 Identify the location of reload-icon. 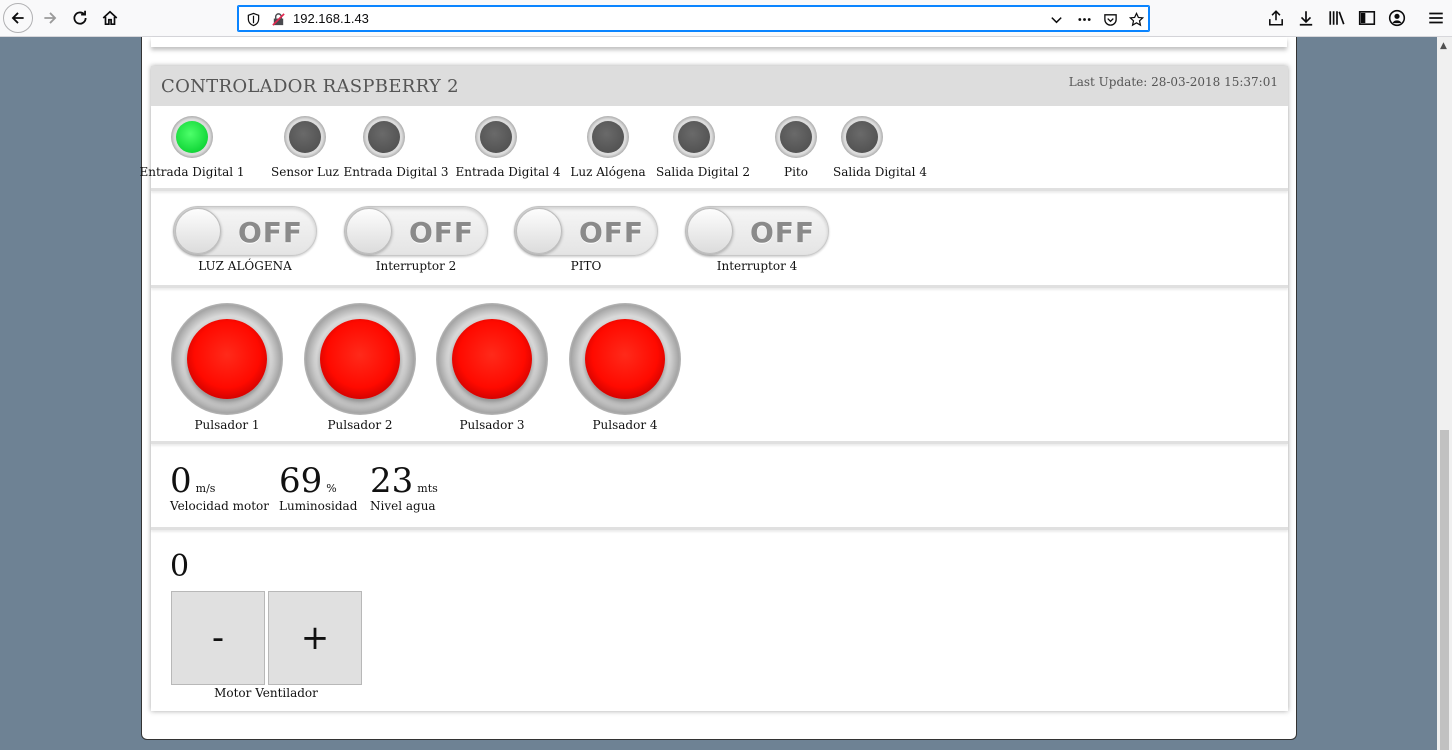
(80, 17).